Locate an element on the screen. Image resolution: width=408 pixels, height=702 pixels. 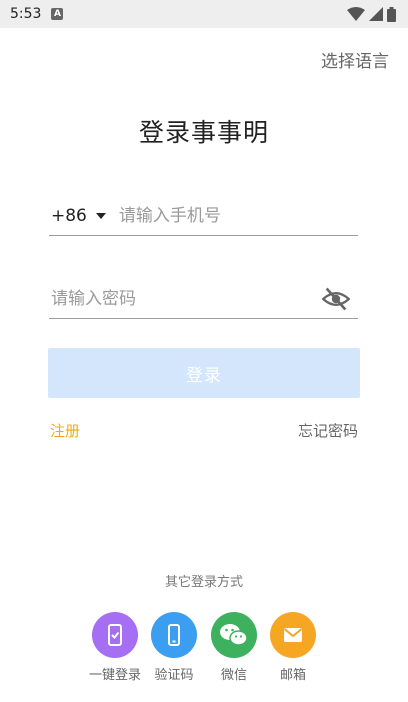
phone-field-row: +86 is located at coordinates (203, 216).